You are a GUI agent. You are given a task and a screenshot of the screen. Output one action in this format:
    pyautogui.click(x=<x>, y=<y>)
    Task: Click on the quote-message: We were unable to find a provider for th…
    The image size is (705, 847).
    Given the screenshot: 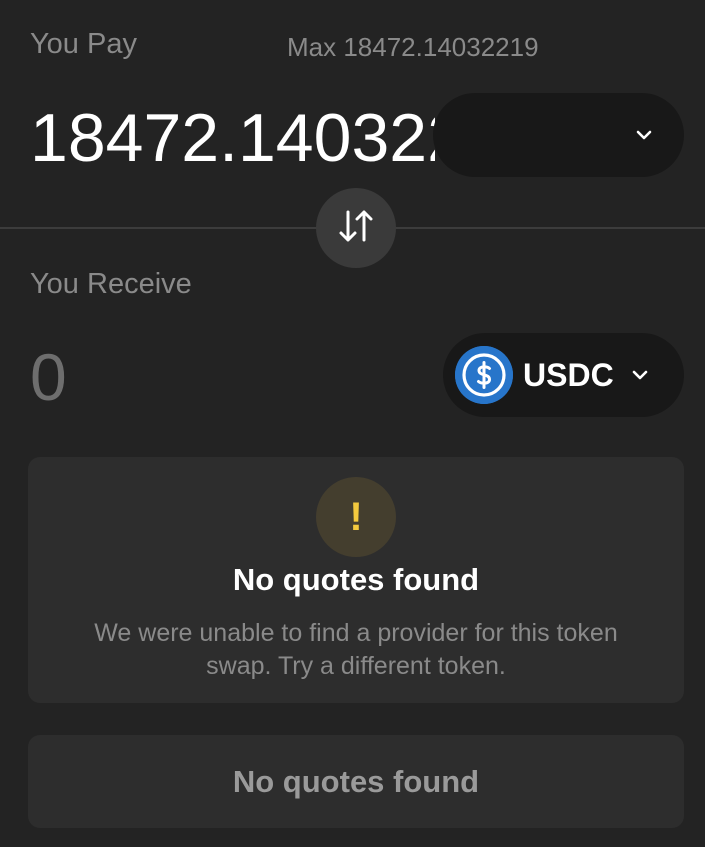 What is the action you would take?
    pyautogui.click(x=356, y=649)
    